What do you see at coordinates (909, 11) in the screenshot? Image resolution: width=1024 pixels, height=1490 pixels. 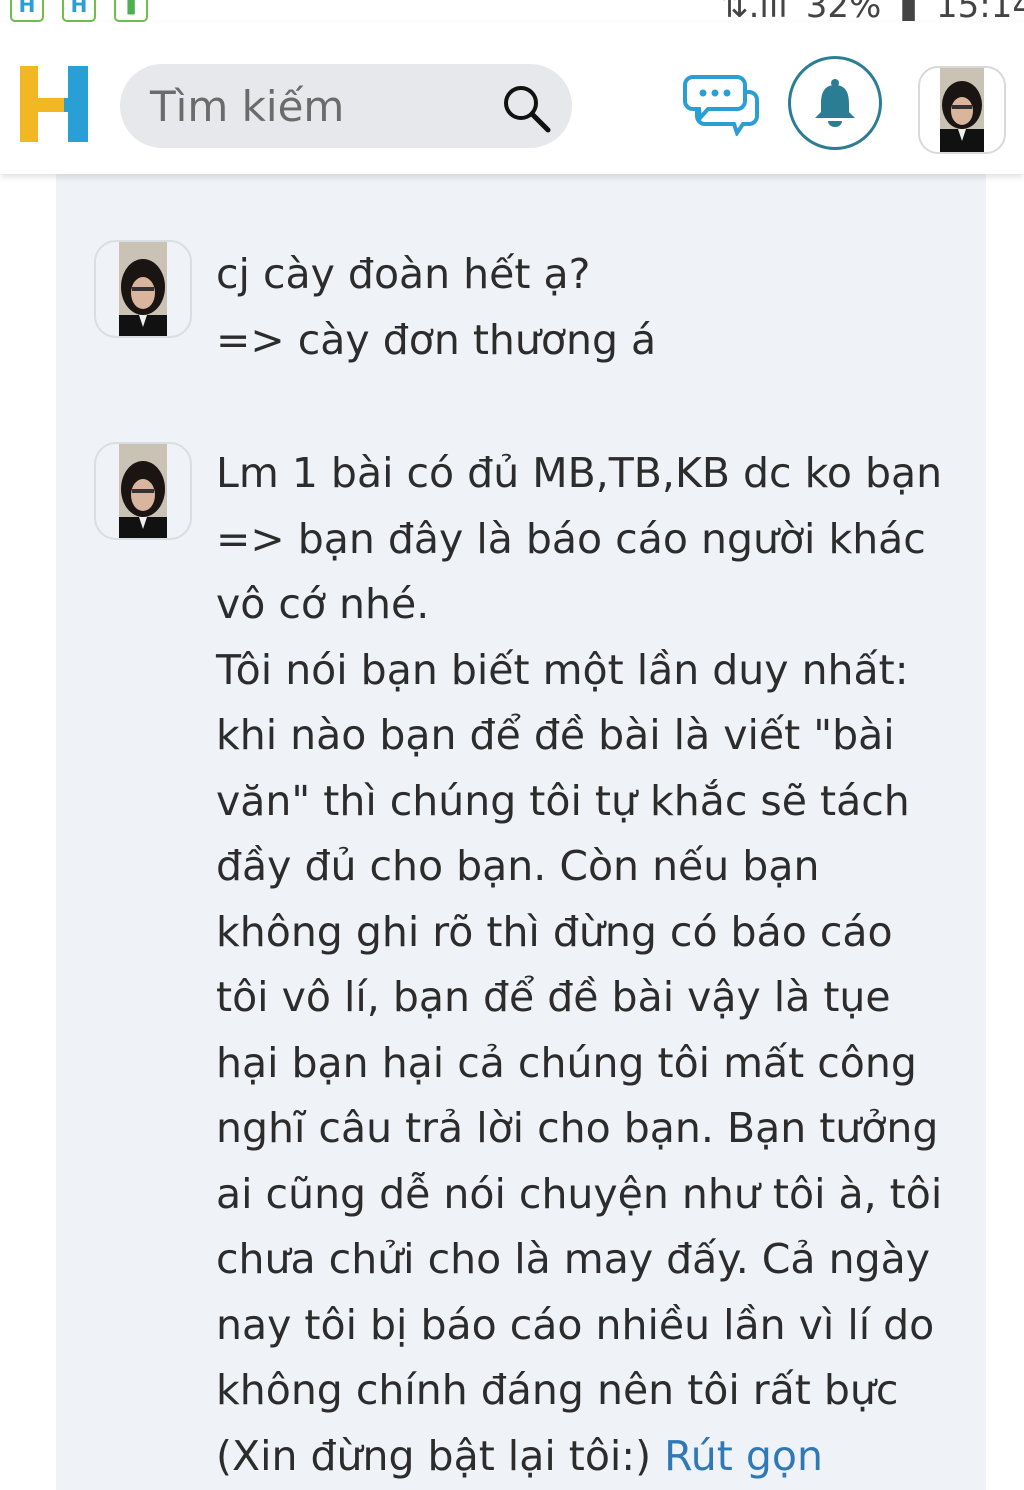 I see `battery-icon: ▮` at bounding box center [909, 11].